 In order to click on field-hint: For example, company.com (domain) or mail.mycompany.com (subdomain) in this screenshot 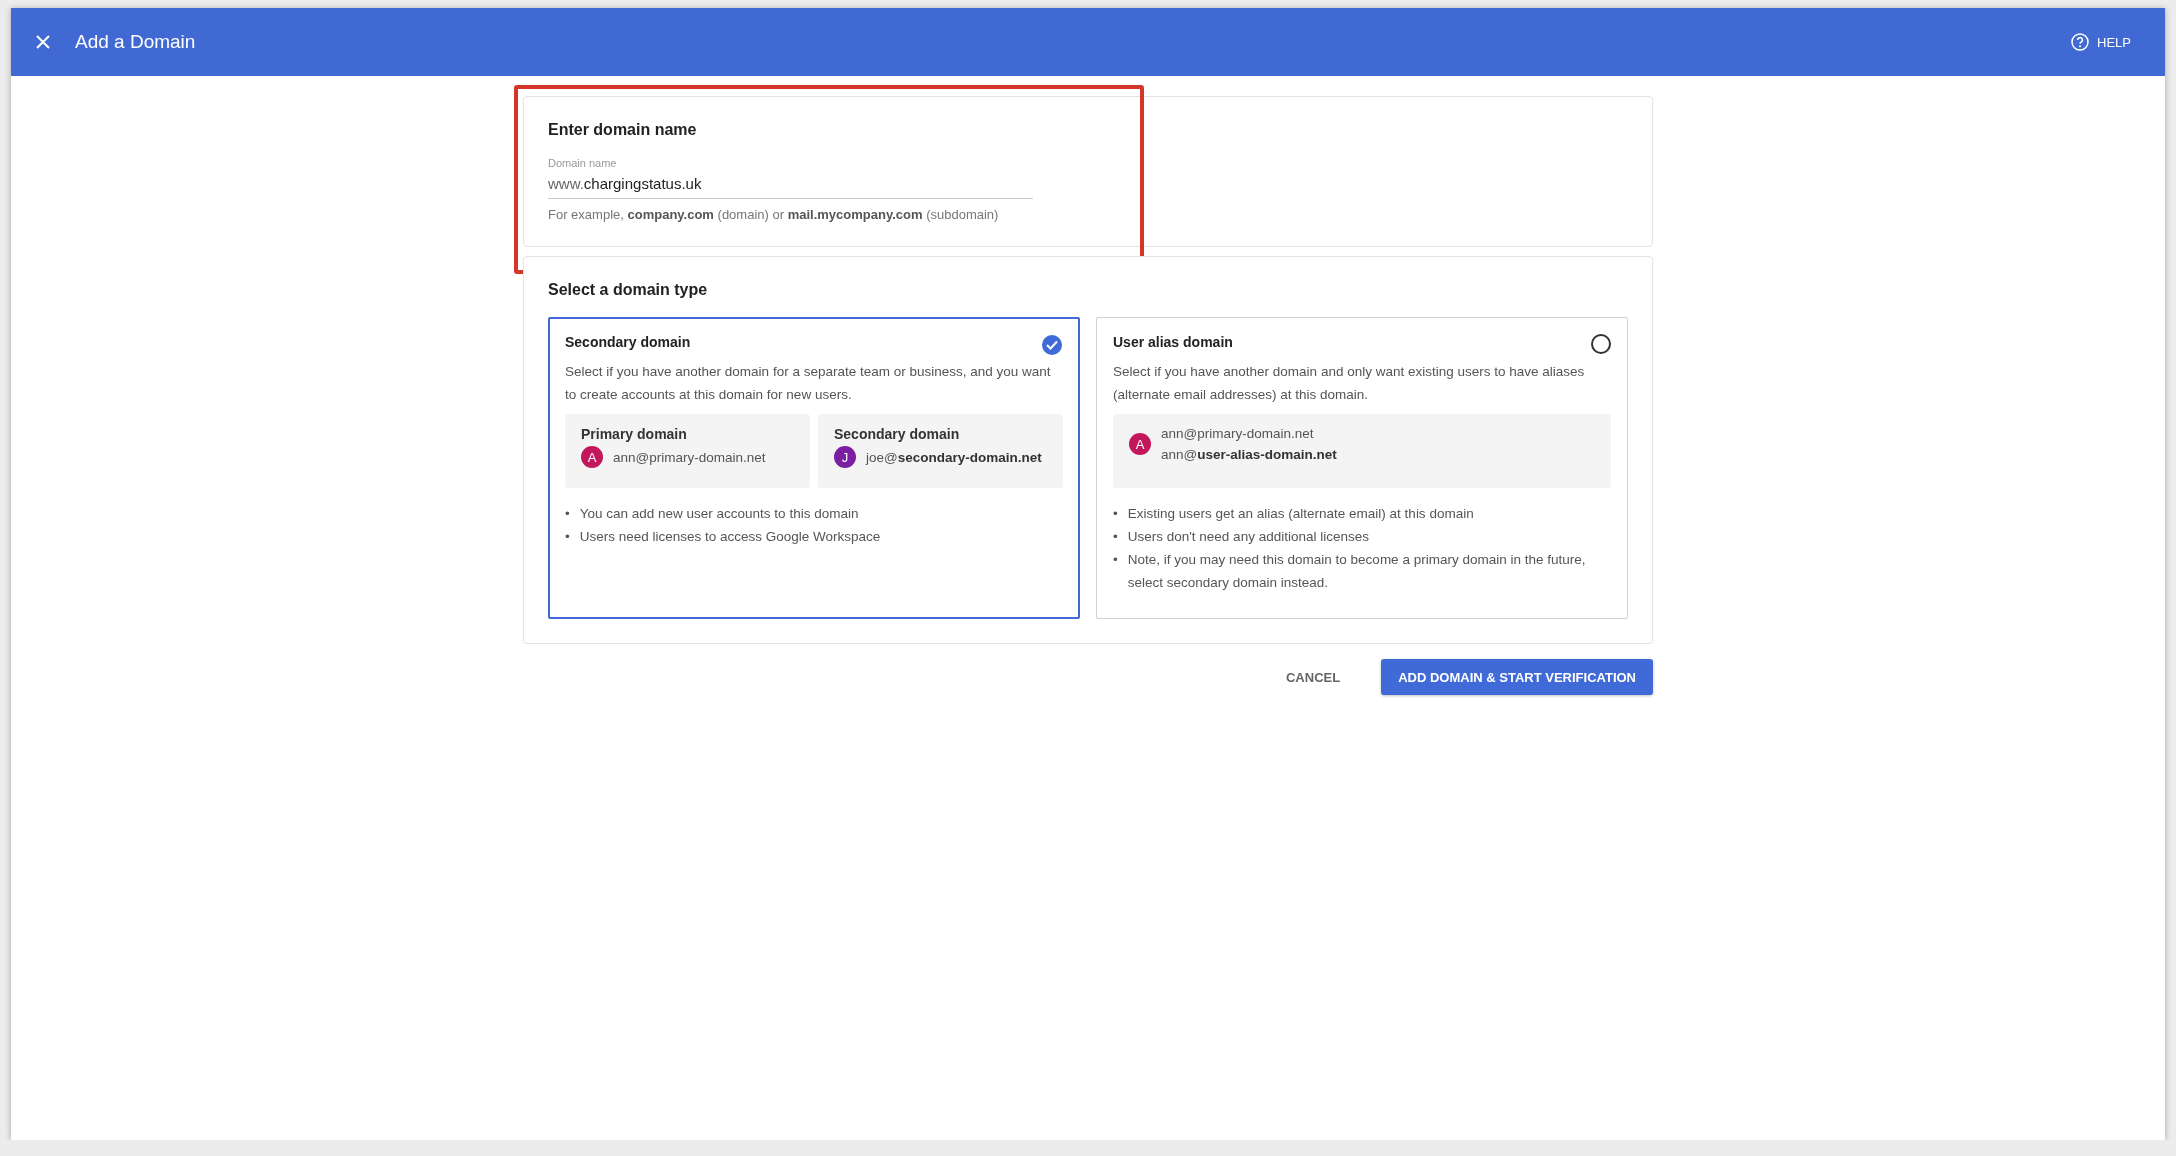, I will do `click(774, 214)`.